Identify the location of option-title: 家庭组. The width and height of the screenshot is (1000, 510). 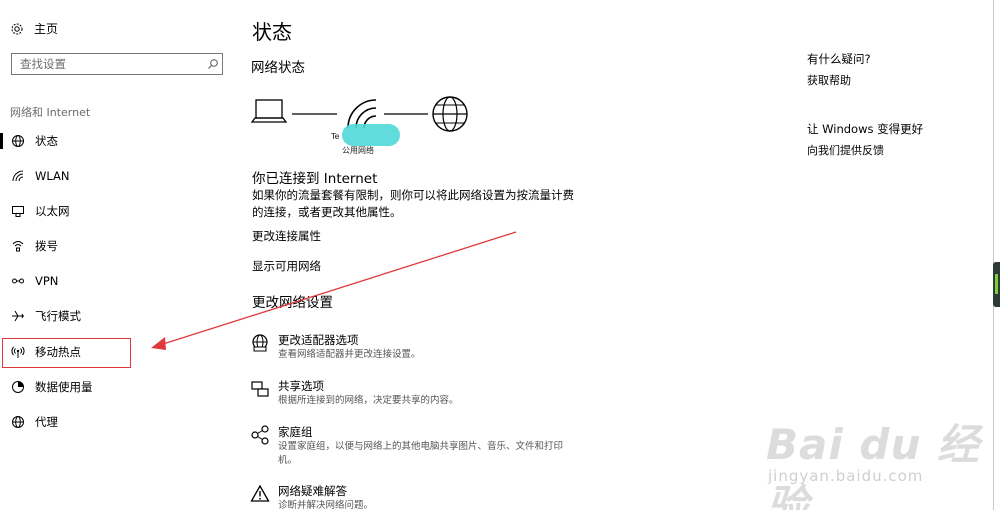
(295, 432).